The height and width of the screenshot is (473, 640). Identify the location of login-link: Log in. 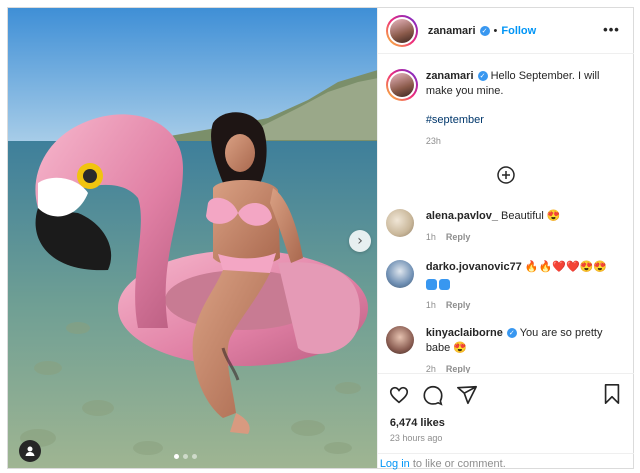
(395, 464).